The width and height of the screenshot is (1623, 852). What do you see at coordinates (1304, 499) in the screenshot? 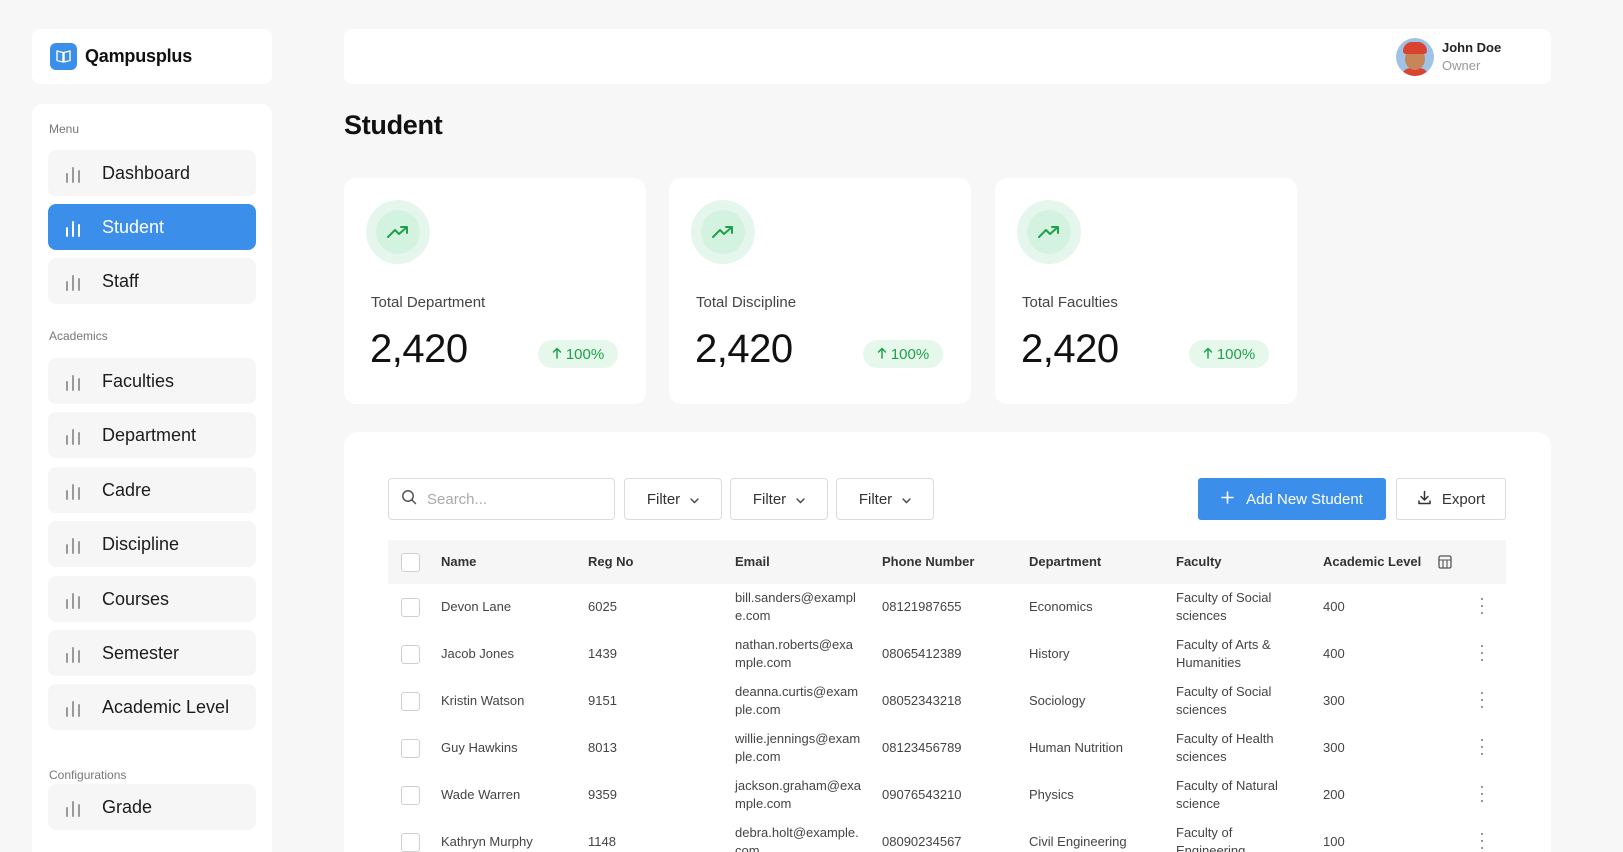
I see `add-new-student-label: Add New Student` at bounding box center [1304, 499].